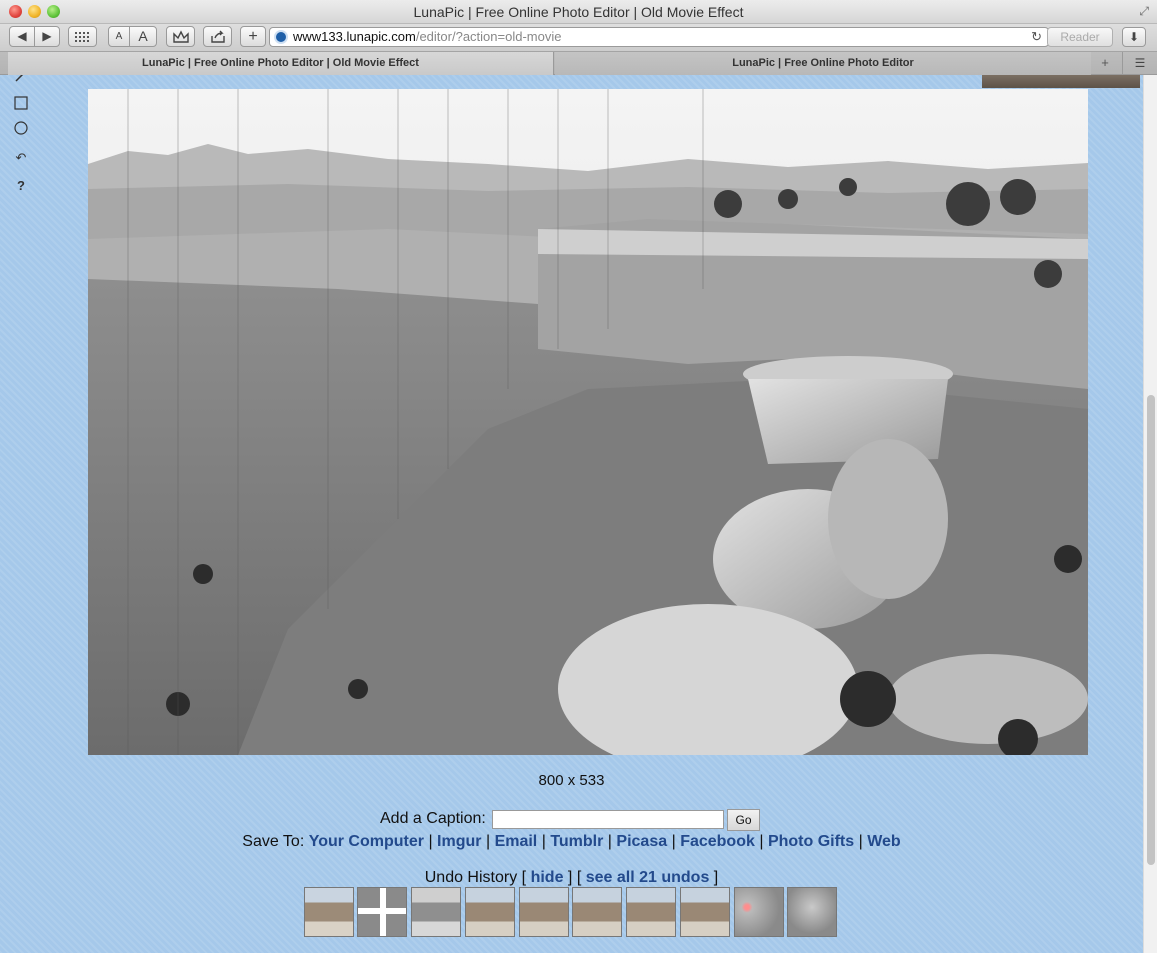  I want to click on reload-icon: ↻, so click(1036, 37).